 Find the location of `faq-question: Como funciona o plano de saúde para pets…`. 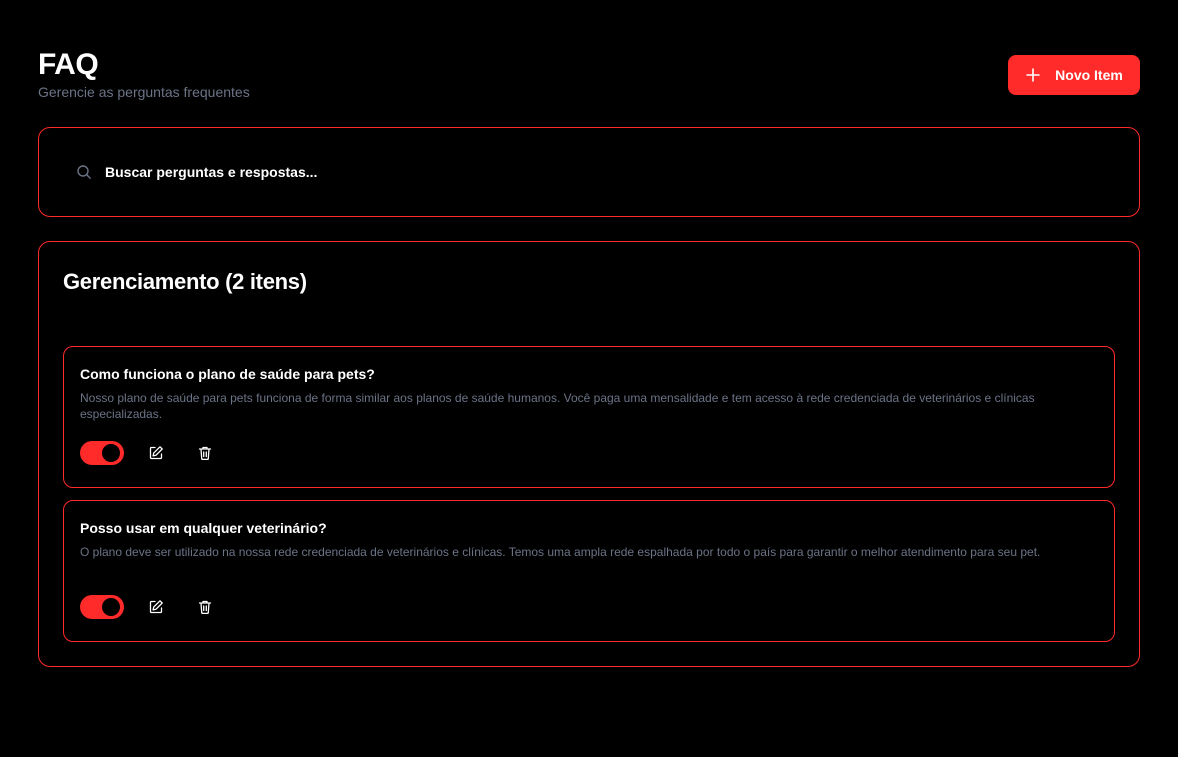

faq-question: Como funciona o plano de saúde para pets… is located at coordinates (227, 374).